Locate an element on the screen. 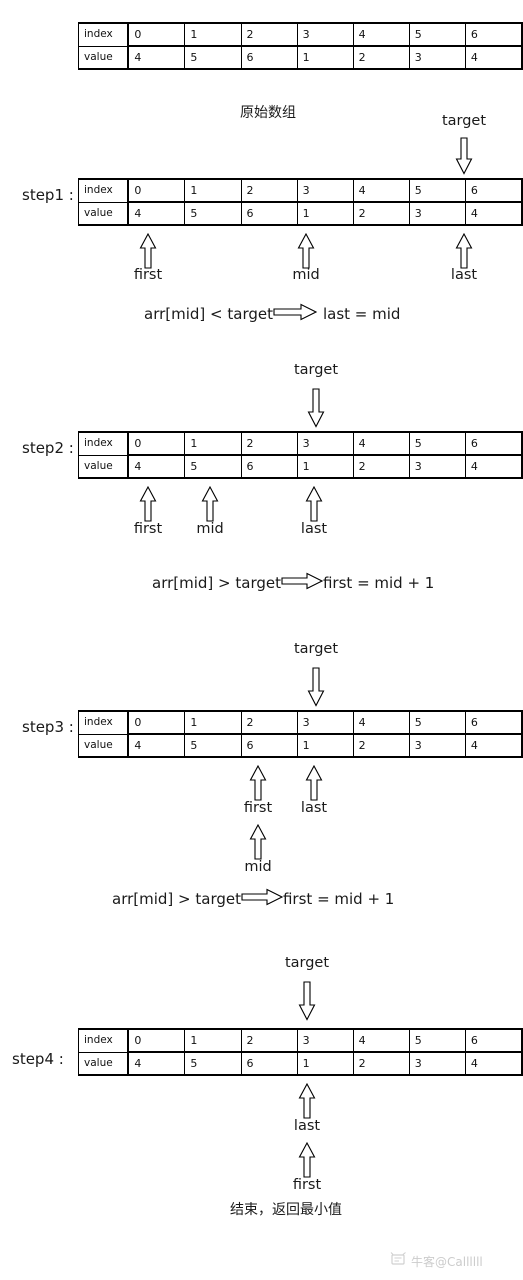  array-table-step3: index 0 1 2 3 4 5 6 value 4 5 6 1 2 3 4 is located at coordinates (300, 734).